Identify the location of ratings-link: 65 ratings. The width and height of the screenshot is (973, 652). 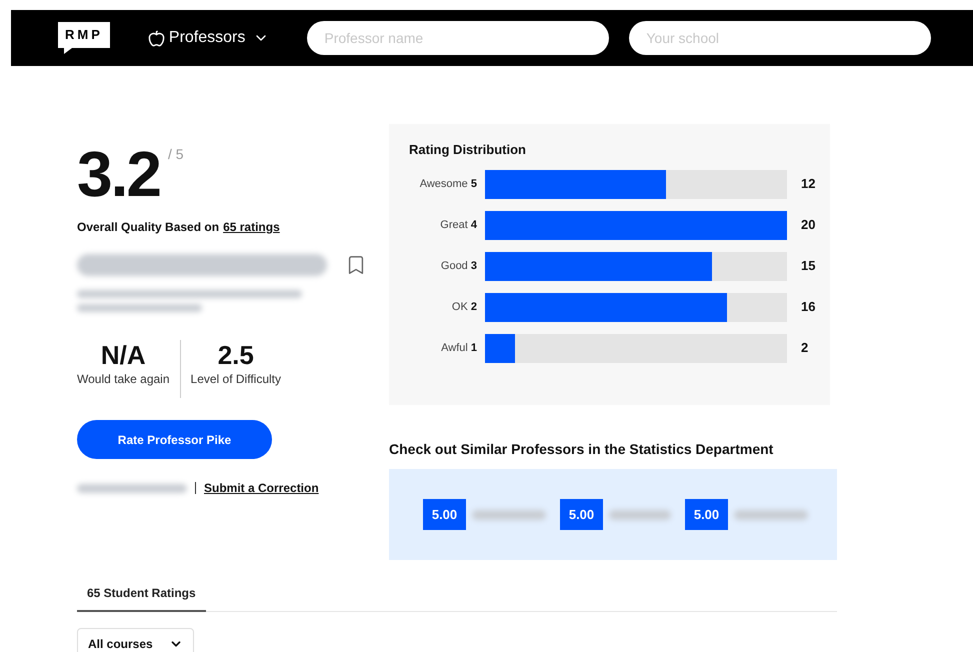
(251, 227).